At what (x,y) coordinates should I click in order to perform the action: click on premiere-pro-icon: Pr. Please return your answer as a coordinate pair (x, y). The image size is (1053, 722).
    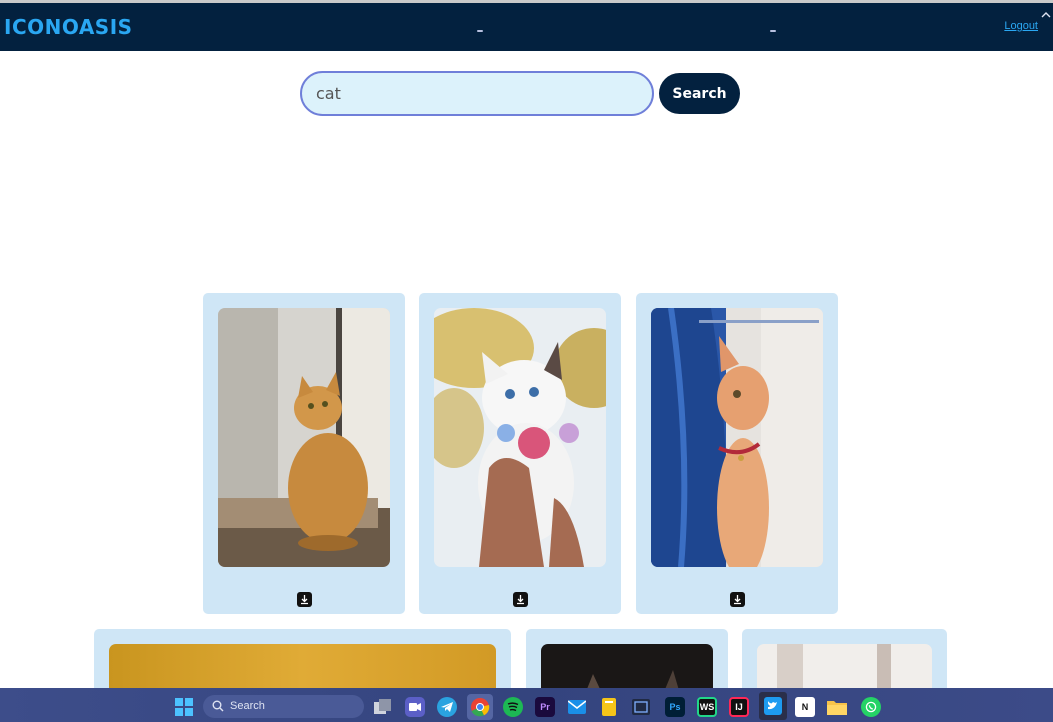
    Looking at the image, I should click on (545, 707).